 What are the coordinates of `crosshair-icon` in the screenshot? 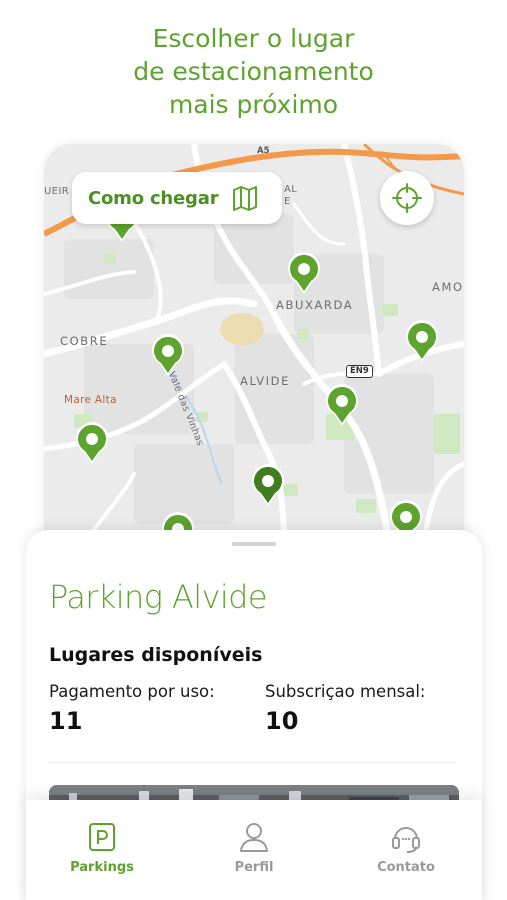 It's located at (407, 198).